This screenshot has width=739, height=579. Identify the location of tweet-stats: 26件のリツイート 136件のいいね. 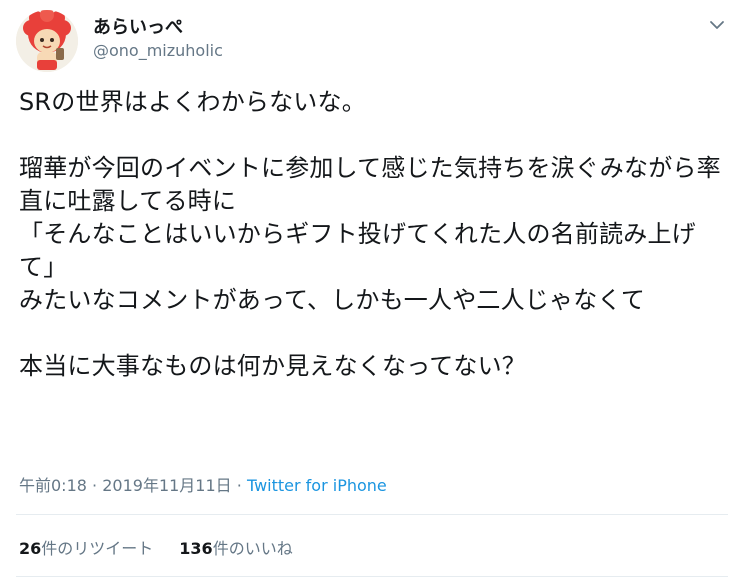
(156, 547).